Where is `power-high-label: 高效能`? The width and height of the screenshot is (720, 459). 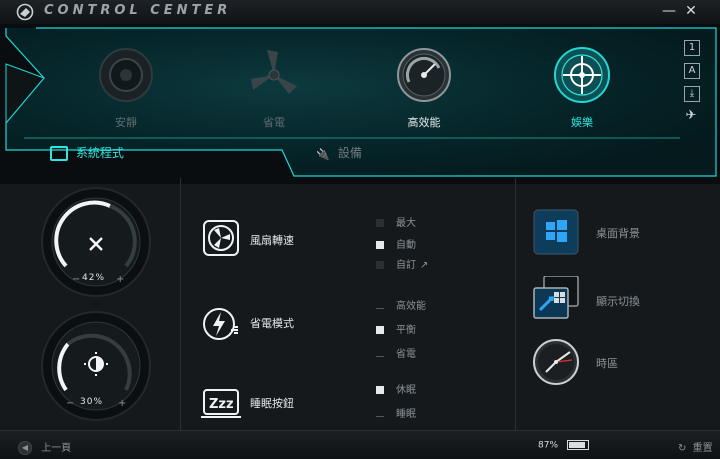 power-high-label: 高效能 is located at coordinates (411, 306).